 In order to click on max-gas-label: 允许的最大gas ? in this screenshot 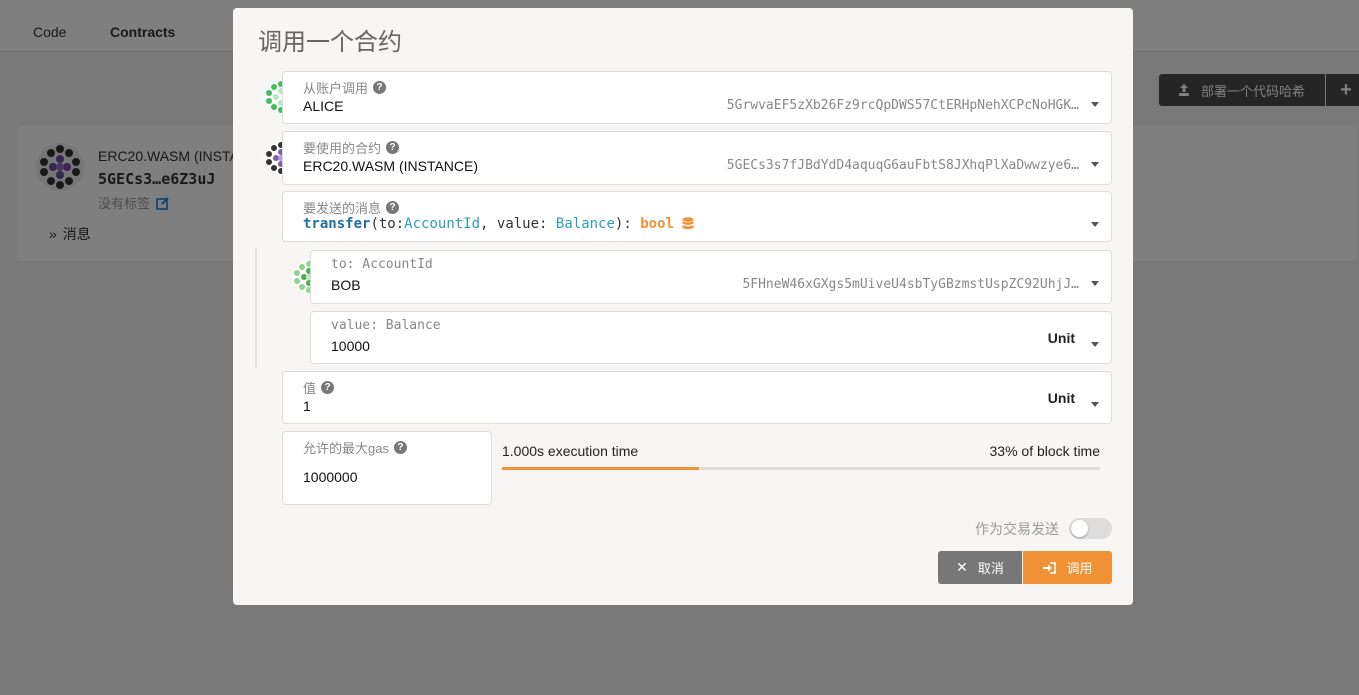, I will do `click(355, 447)`.